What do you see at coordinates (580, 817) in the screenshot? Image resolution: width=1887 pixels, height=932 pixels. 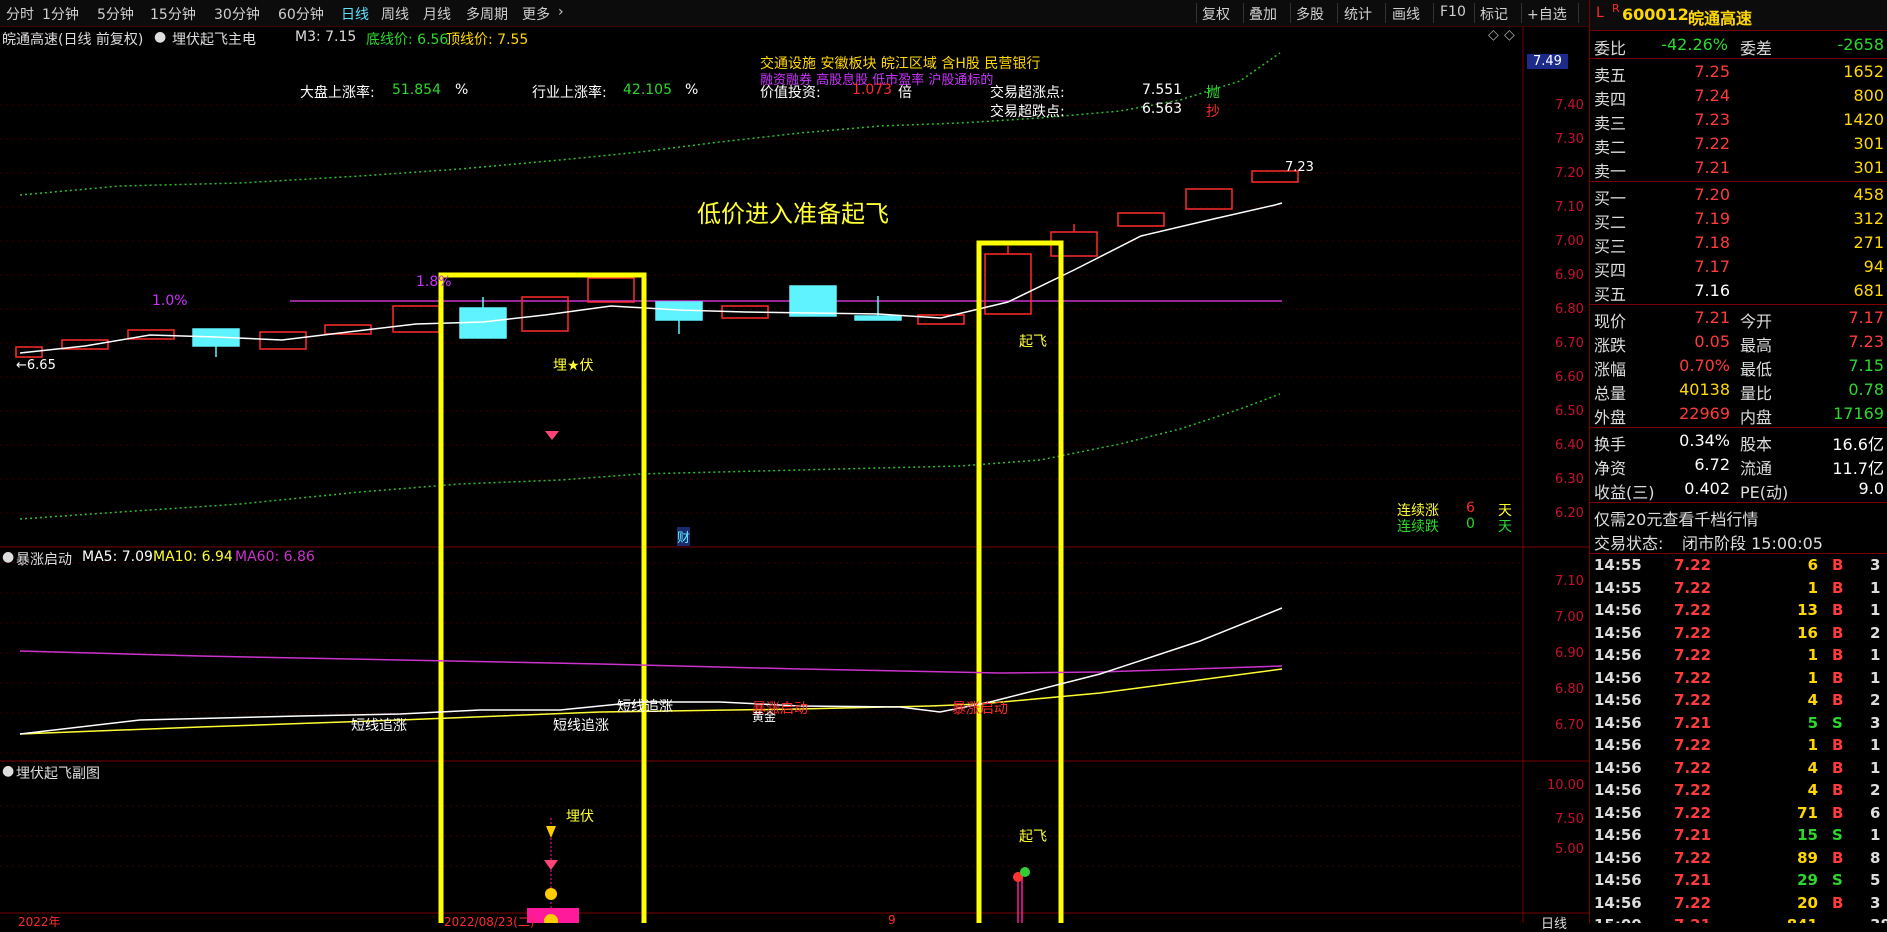 I see `sub2-ambush-label: 埋伏` at bounding box center [580, 817].